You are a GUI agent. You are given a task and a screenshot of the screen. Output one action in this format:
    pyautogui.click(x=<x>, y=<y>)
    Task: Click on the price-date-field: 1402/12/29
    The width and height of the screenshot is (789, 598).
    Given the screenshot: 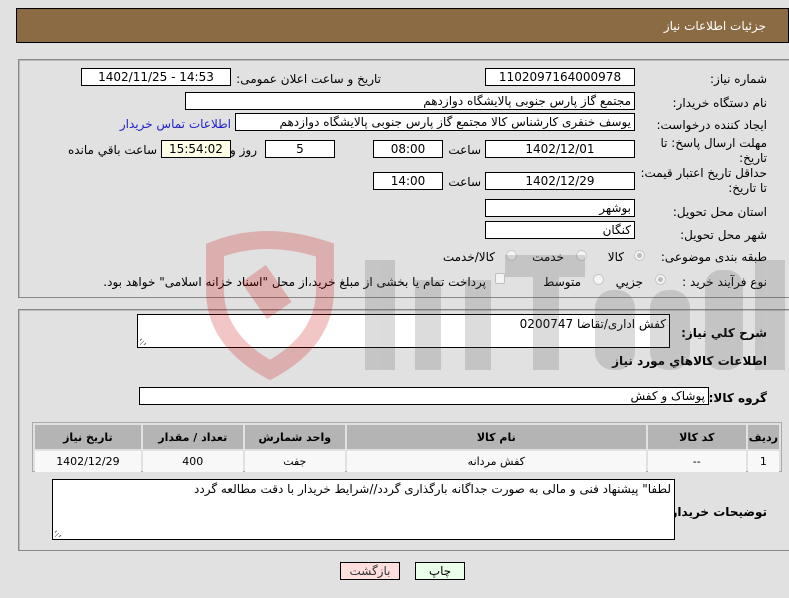 What is the action you would take?
    pyautogui.click(x=560, y=181)
    